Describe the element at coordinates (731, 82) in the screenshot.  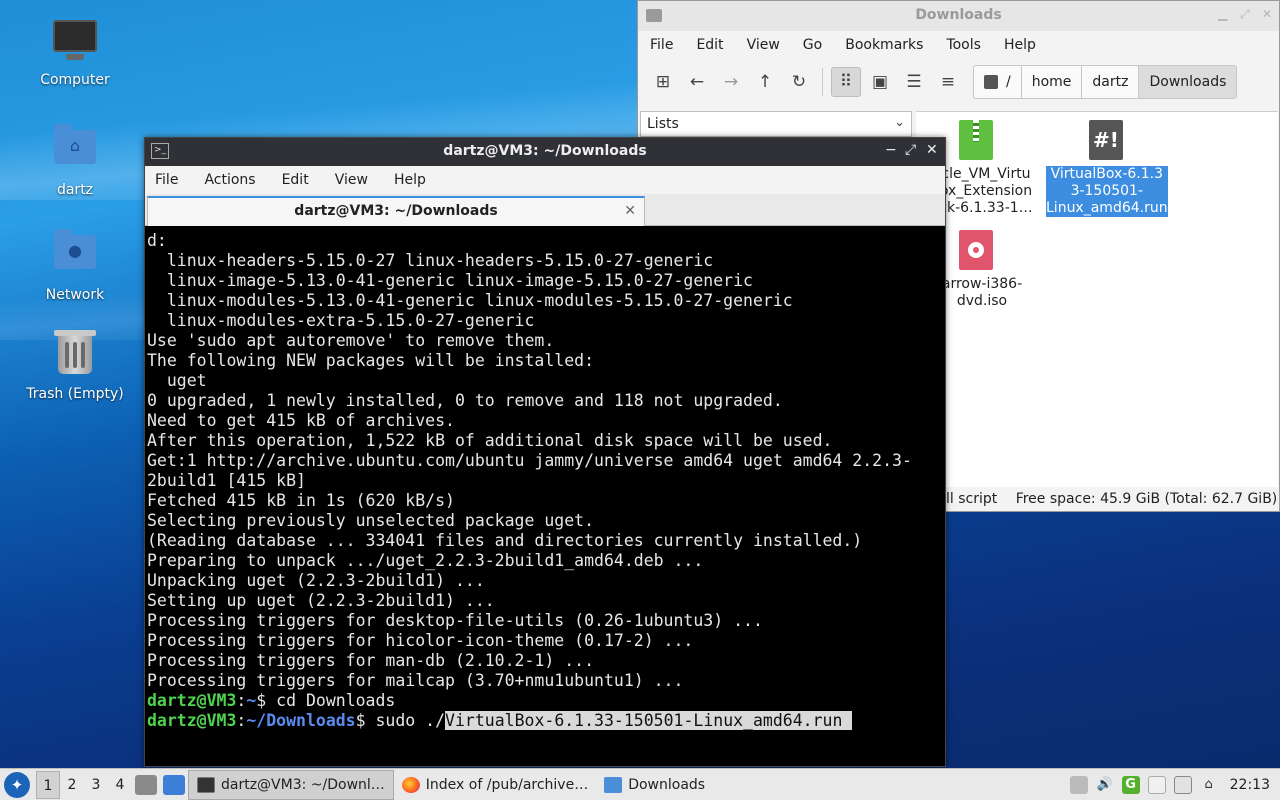
I see `forward-icon: →` at that location.